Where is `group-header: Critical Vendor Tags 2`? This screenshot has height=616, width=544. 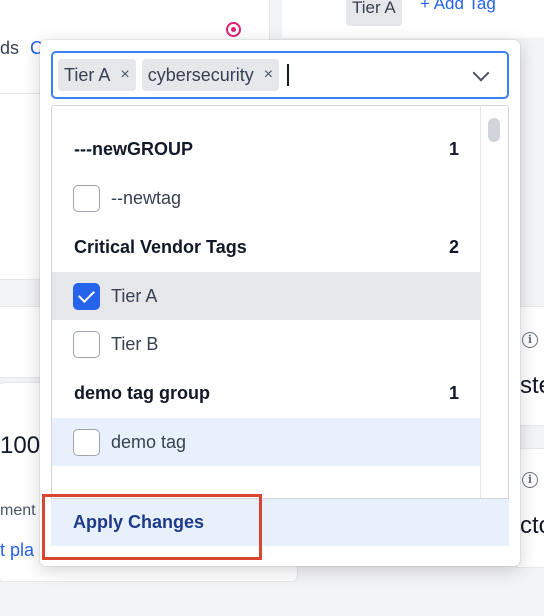 group-header: Critical Vendor Tags 2 is located at coordinates (266, 247).